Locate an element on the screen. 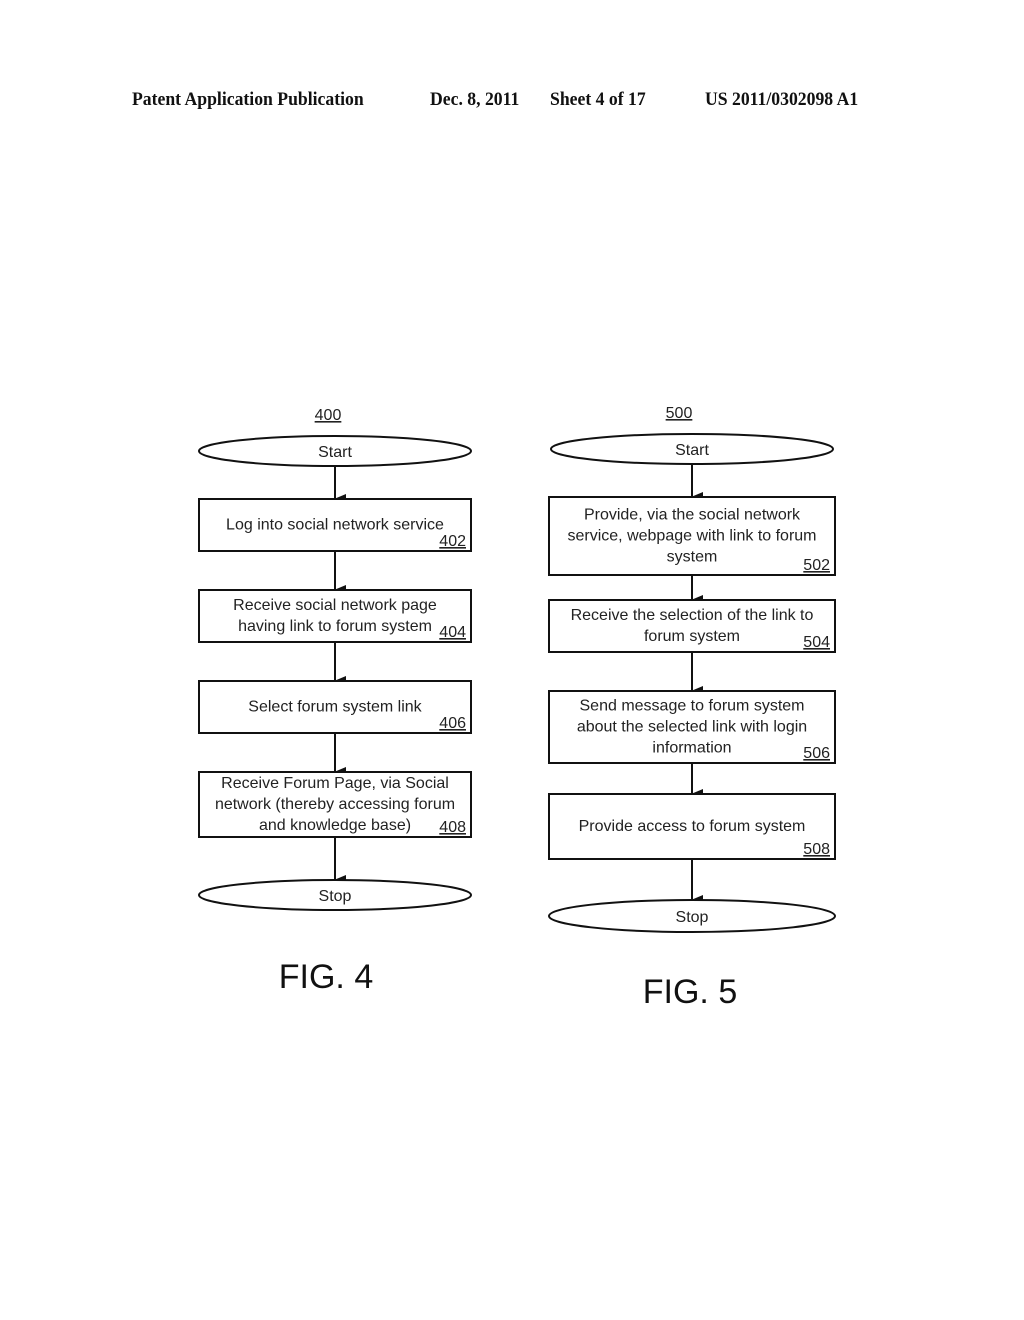 The image size is (1024, 1320). process-step-text: Receive social network page is located at coordinates (335, 605).